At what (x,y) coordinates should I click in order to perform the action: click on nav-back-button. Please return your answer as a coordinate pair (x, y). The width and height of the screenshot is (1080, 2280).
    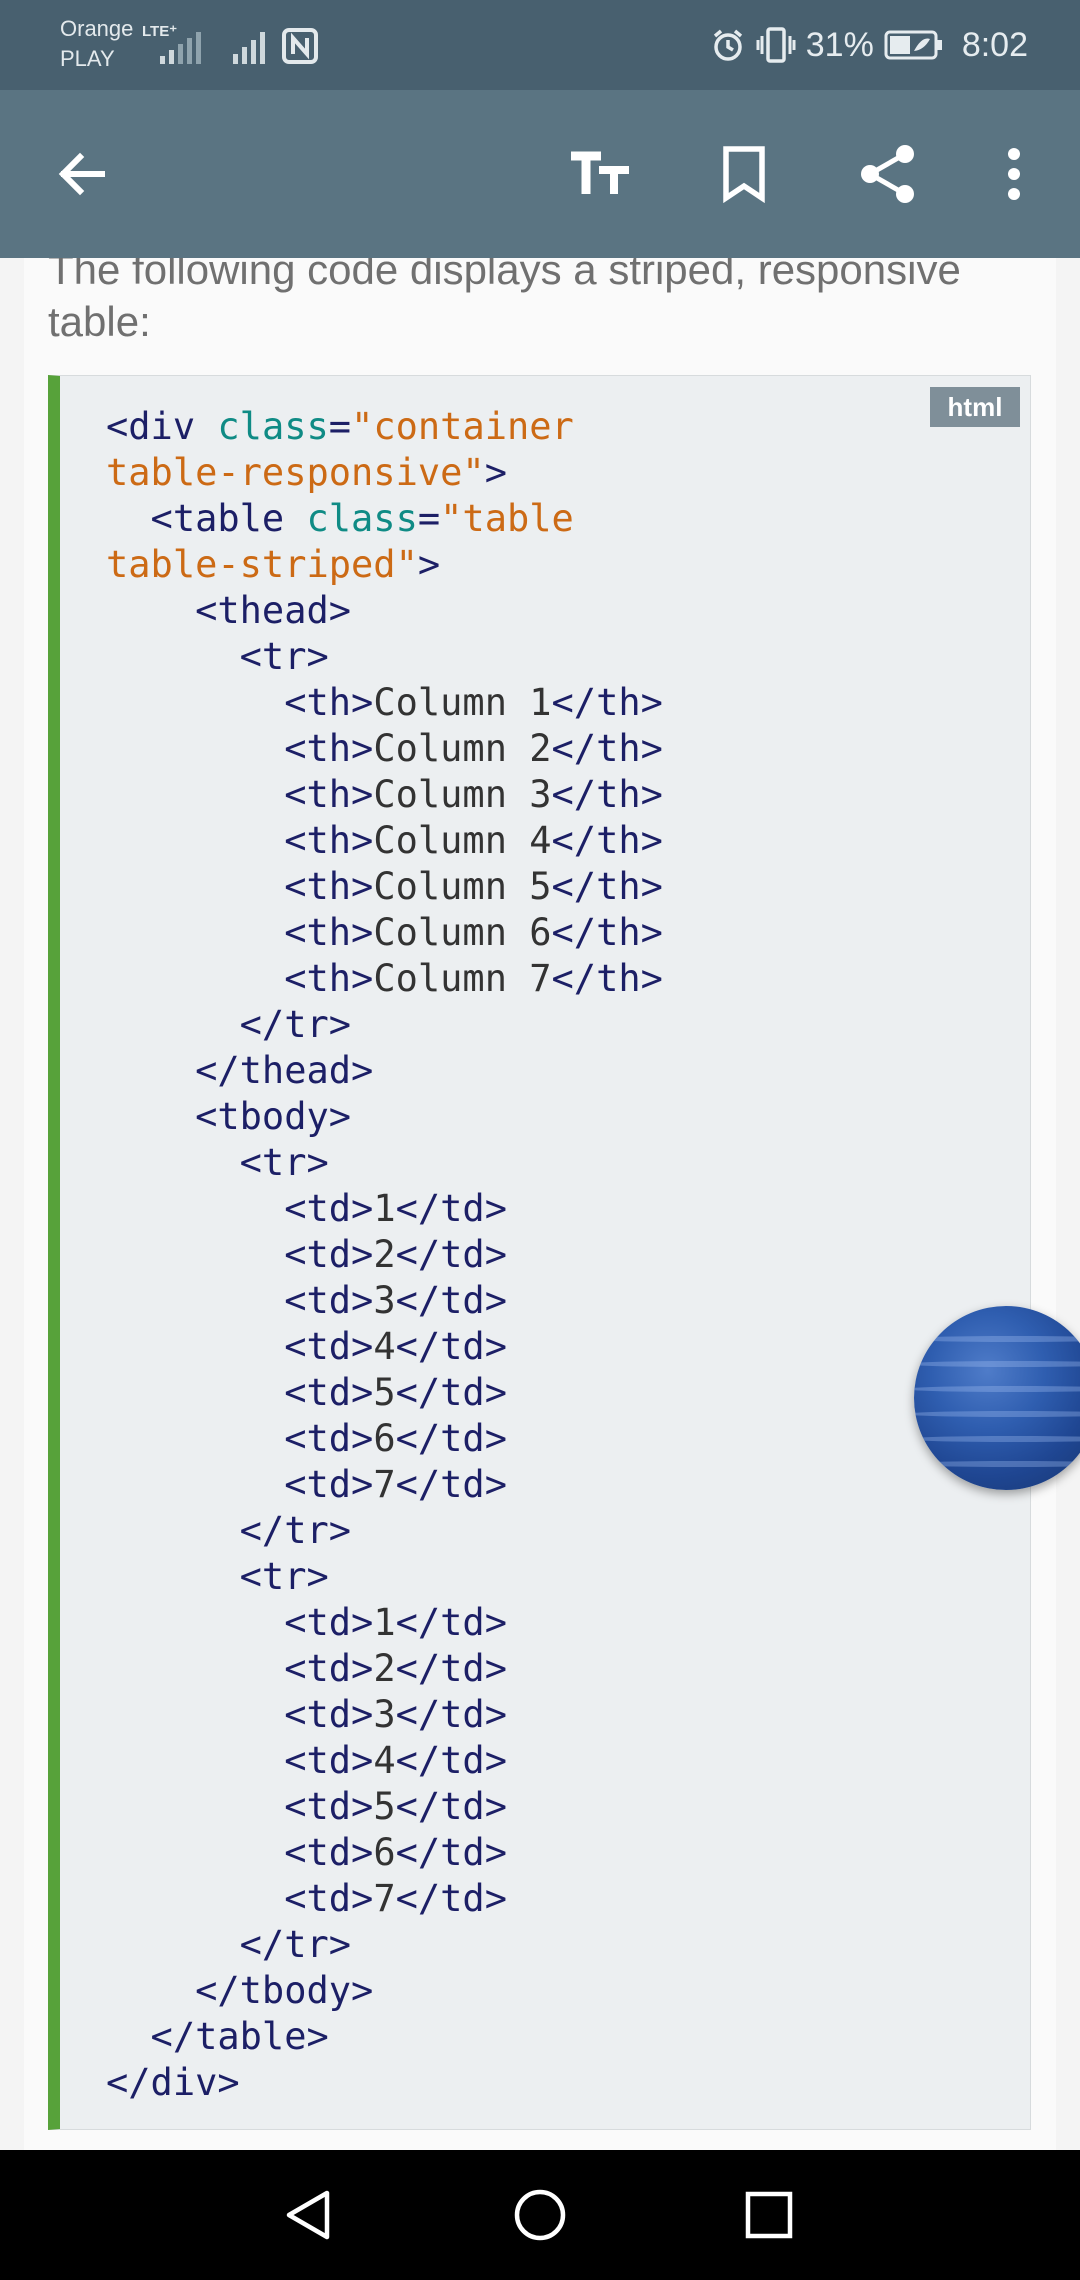
    Looking at the image, I should click on (309, 2215).